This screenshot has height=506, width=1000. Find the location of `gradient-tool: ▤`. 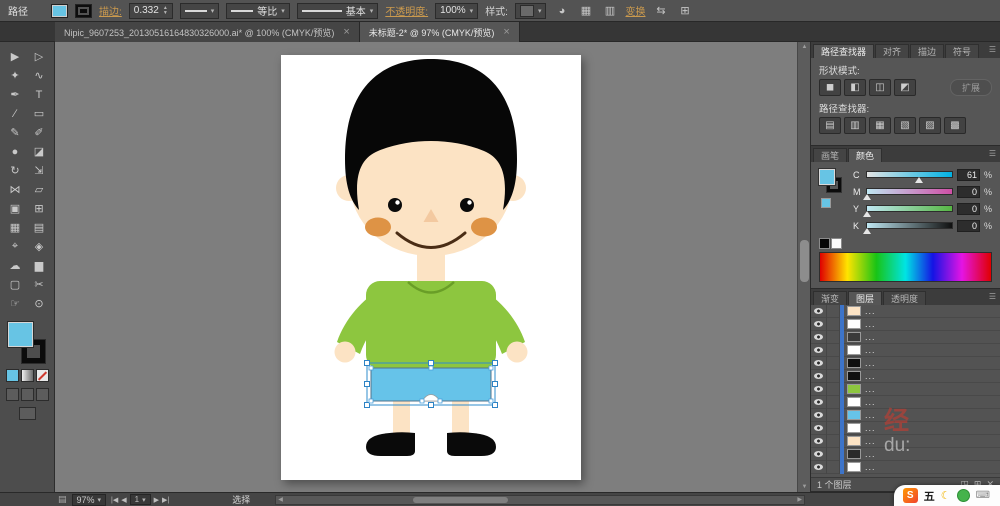

gradient-tool: ▤ is located at coordinates (39, 227).